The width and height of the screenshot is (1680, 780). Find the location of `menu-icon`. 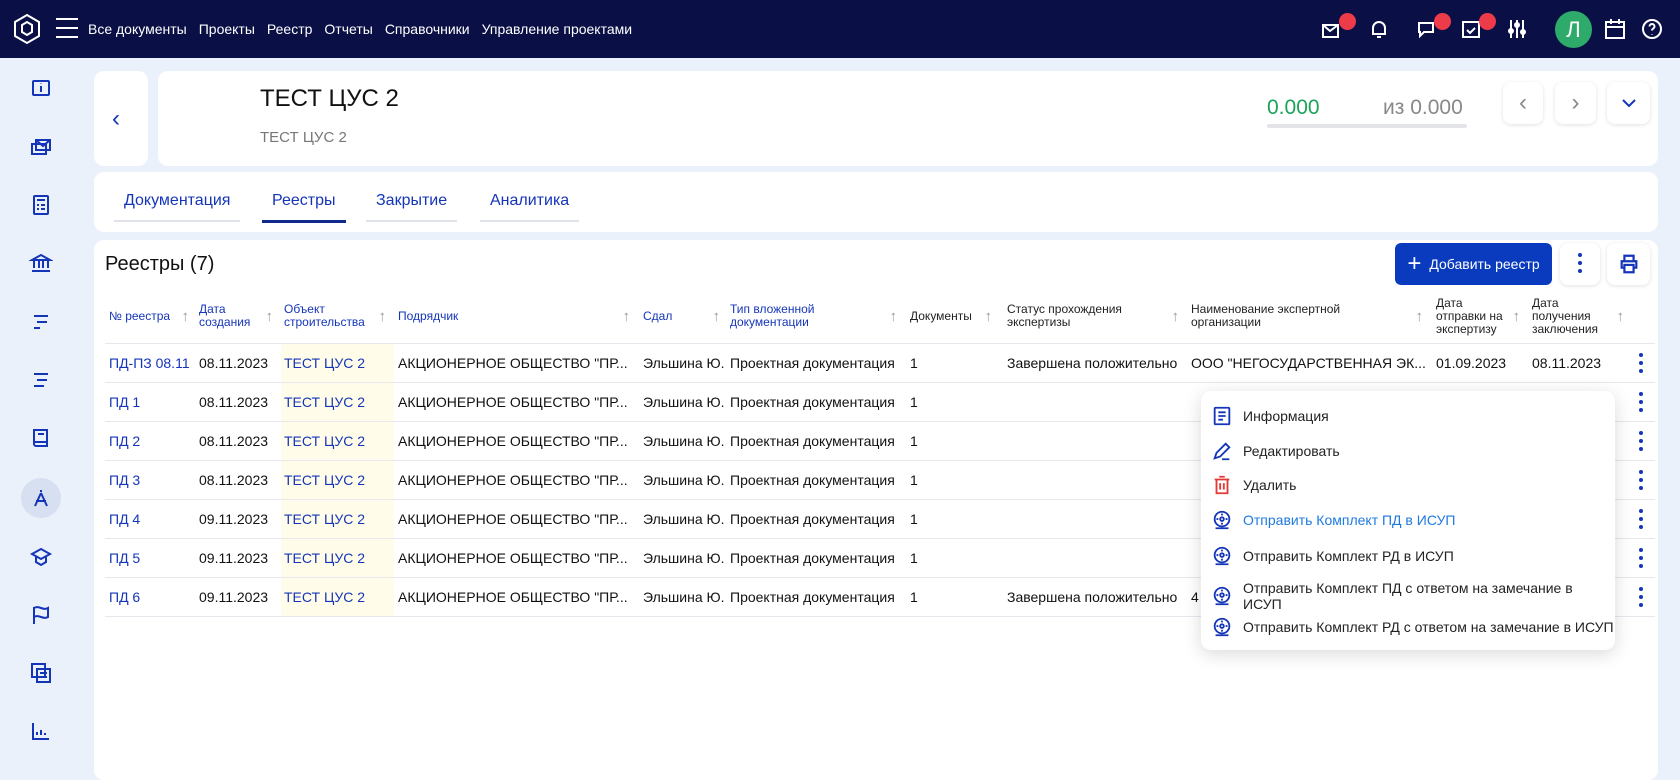

menu-icon is located at coordinates (67, 28).